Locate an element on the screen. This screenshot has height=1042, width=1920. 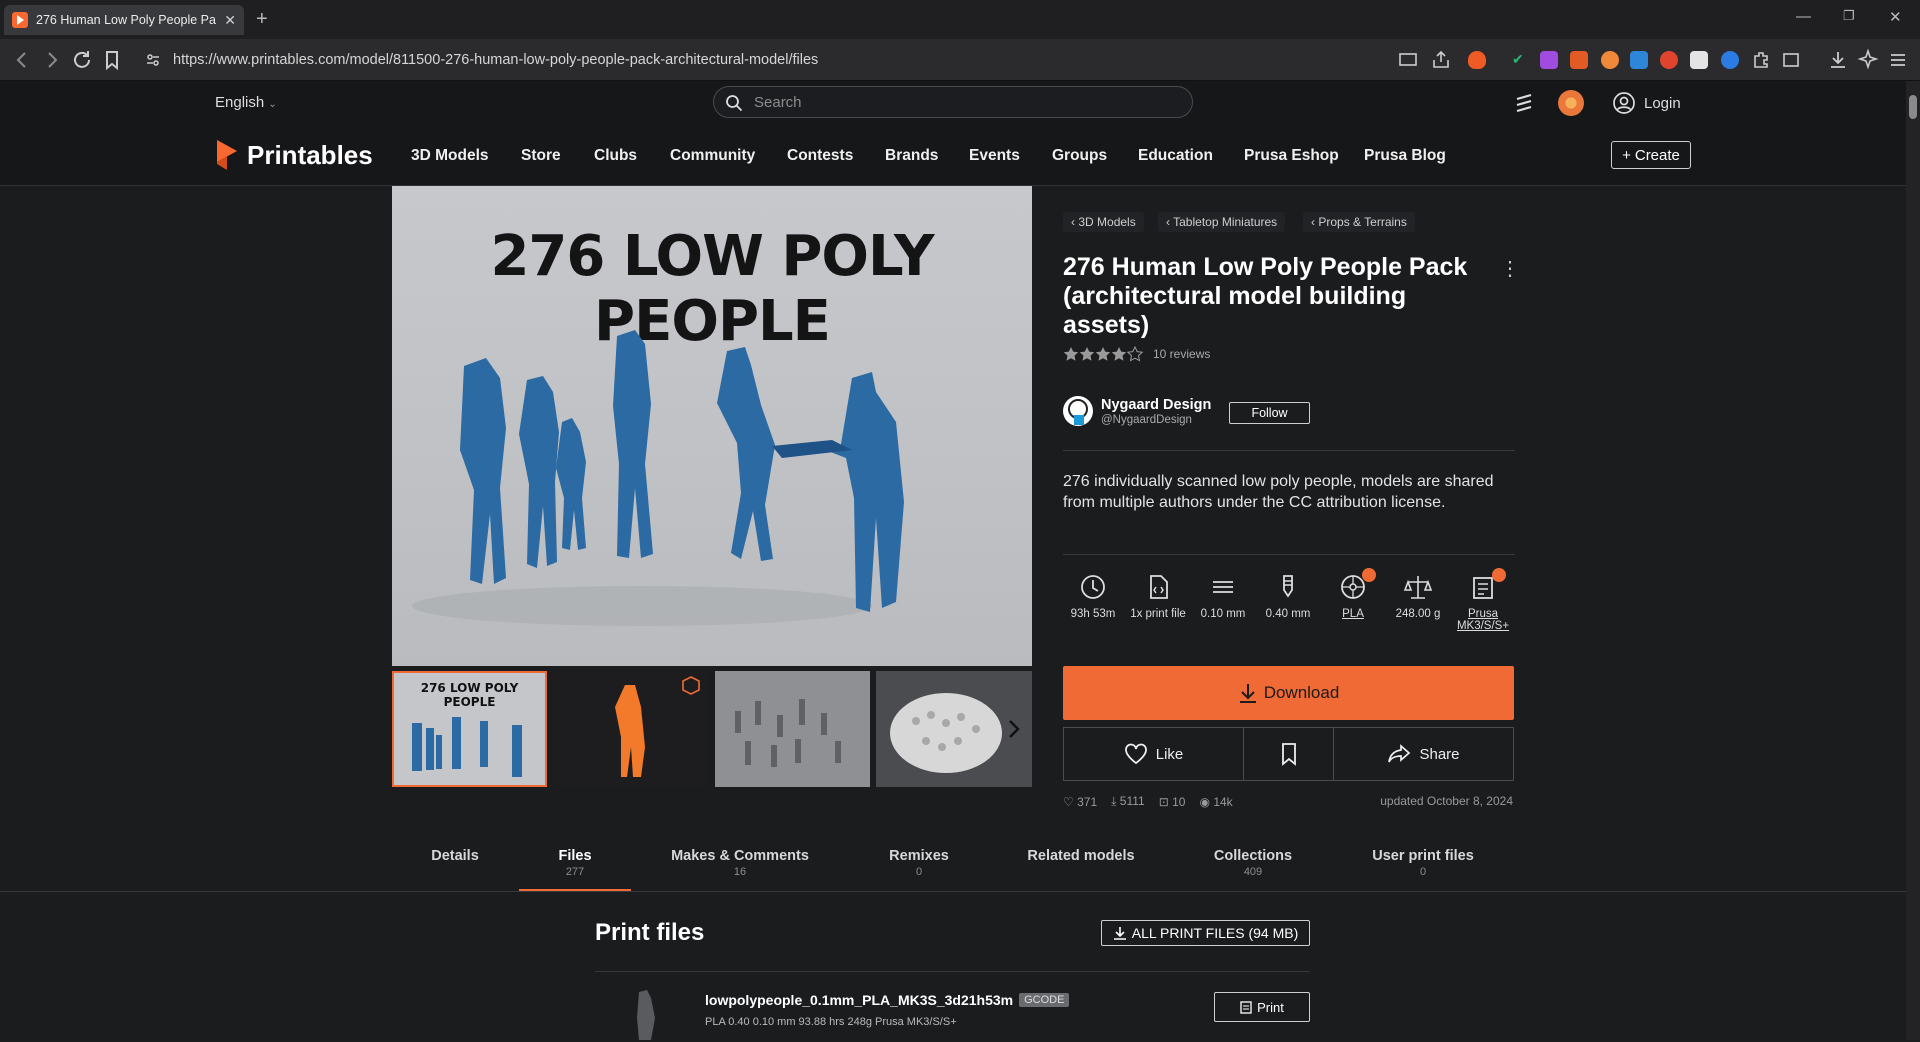
create-label: Create is located at coordinates (1657, 155).